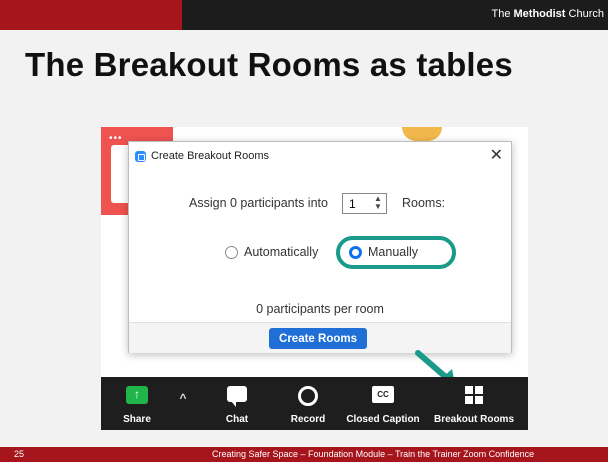 The width and height of the screenshot is (608, 462). I want to click on rooms-spinner: ▲ ▼, so click(378, 203).